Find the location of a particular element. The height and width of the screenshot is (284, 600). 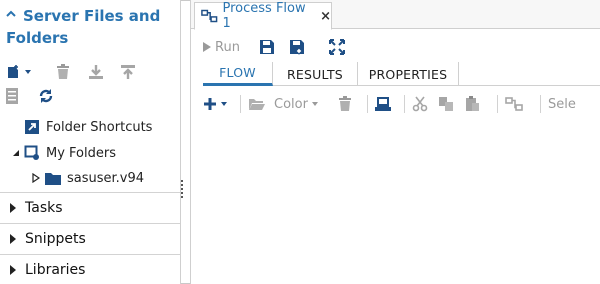

tree-item-my-folders: My Folders is located at coordinates (64, 153).